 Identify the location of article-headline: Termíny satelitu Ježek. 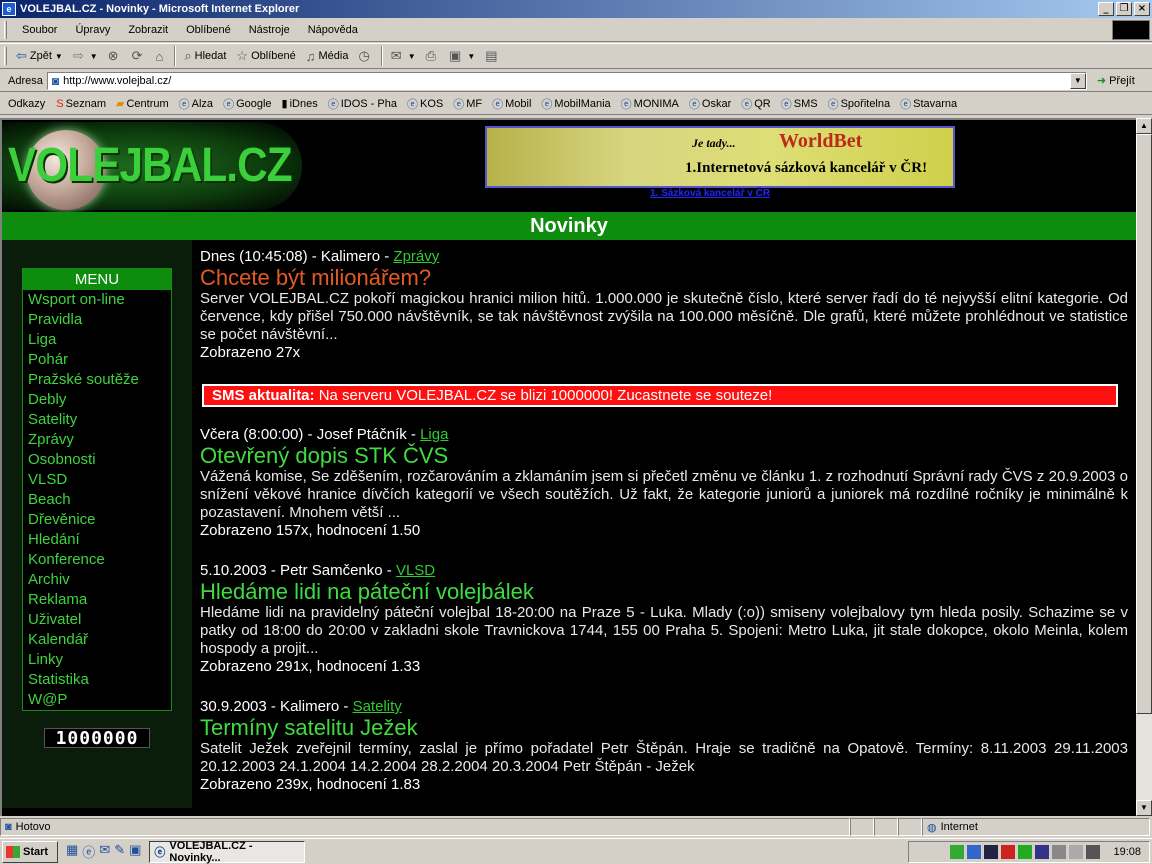
(664, 728).